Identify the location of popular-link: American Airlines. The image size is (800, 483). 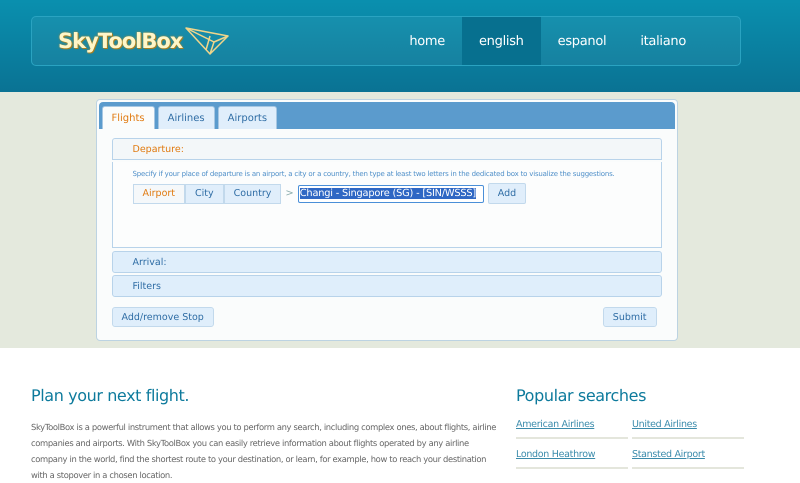
(572, 429).